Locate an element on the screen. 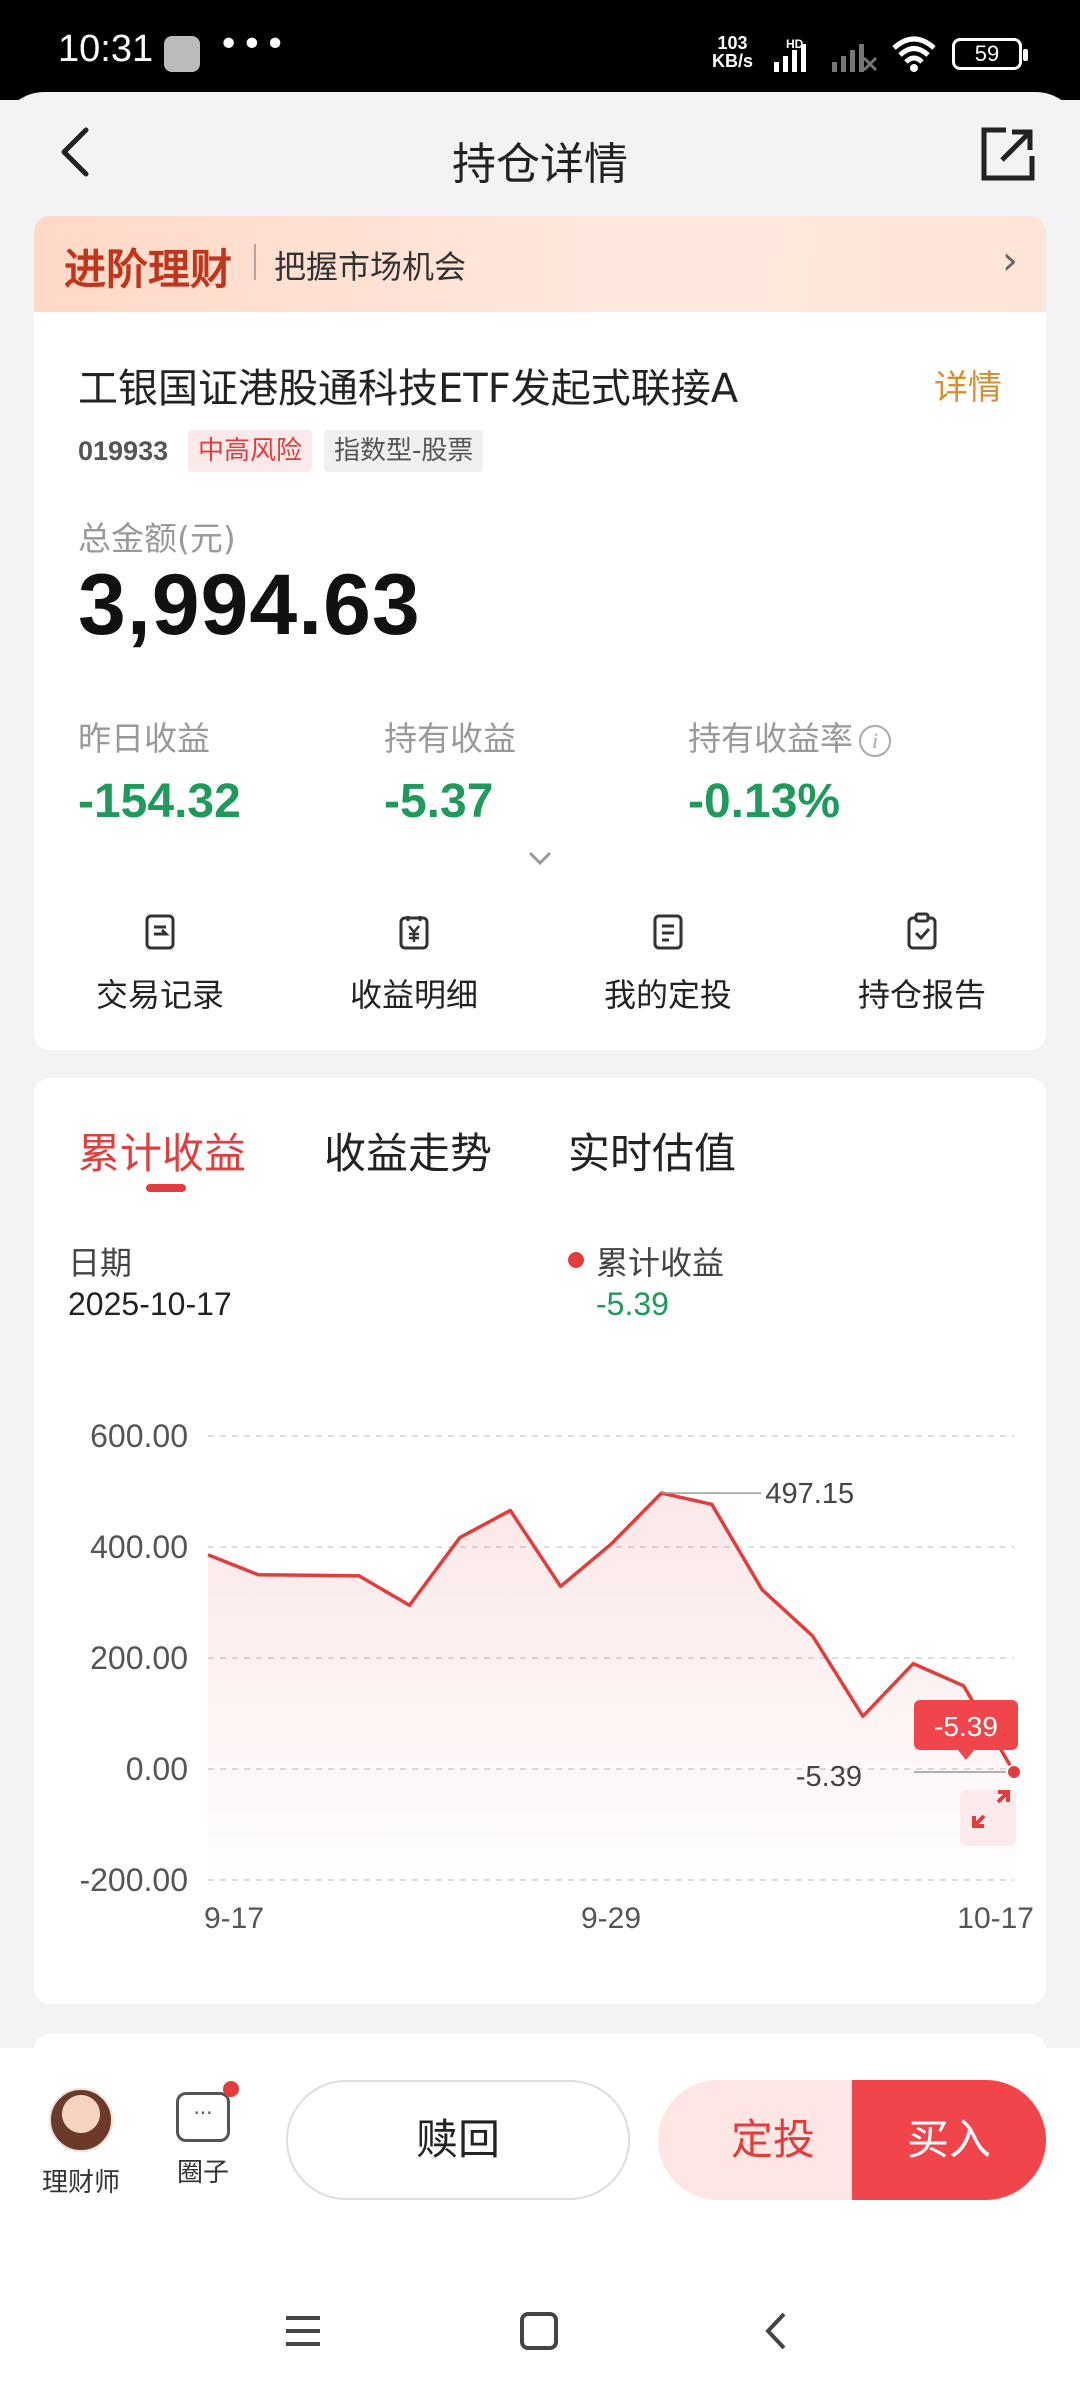  more-notifications-icon: ••• is located at coordinates (253, 44).